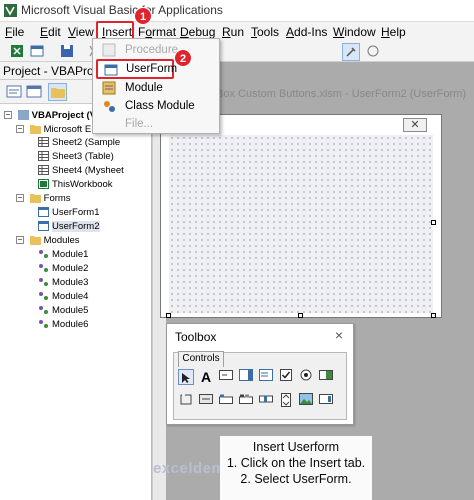 The width and height of the screenshot is (474, 500). I want to click on menu-item-class-module: Class Module, so click(156, 106).